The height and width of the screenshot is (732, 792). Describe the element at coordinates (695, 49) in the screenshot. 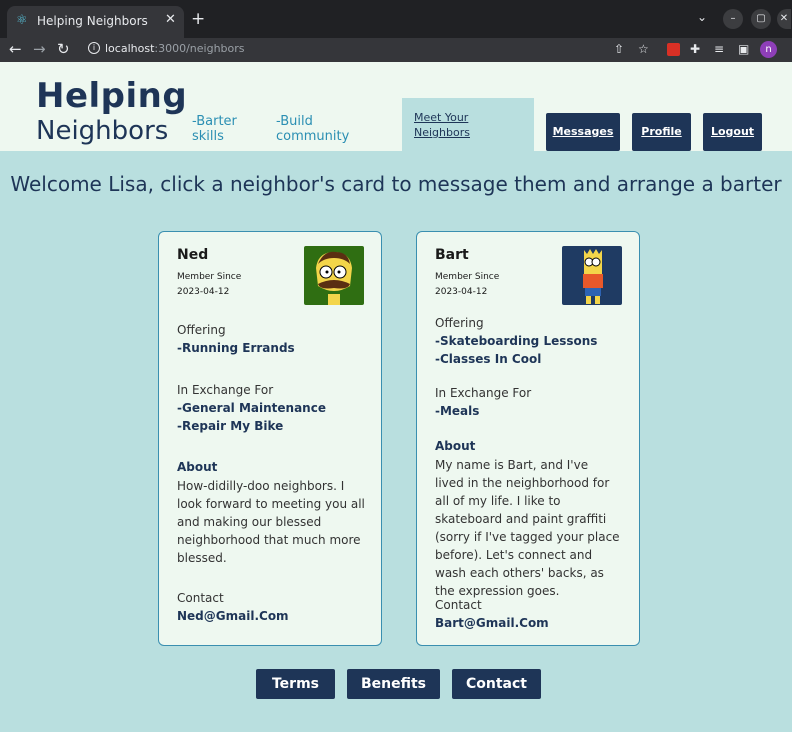

I see `puzzle-icon: ✚` at that location.